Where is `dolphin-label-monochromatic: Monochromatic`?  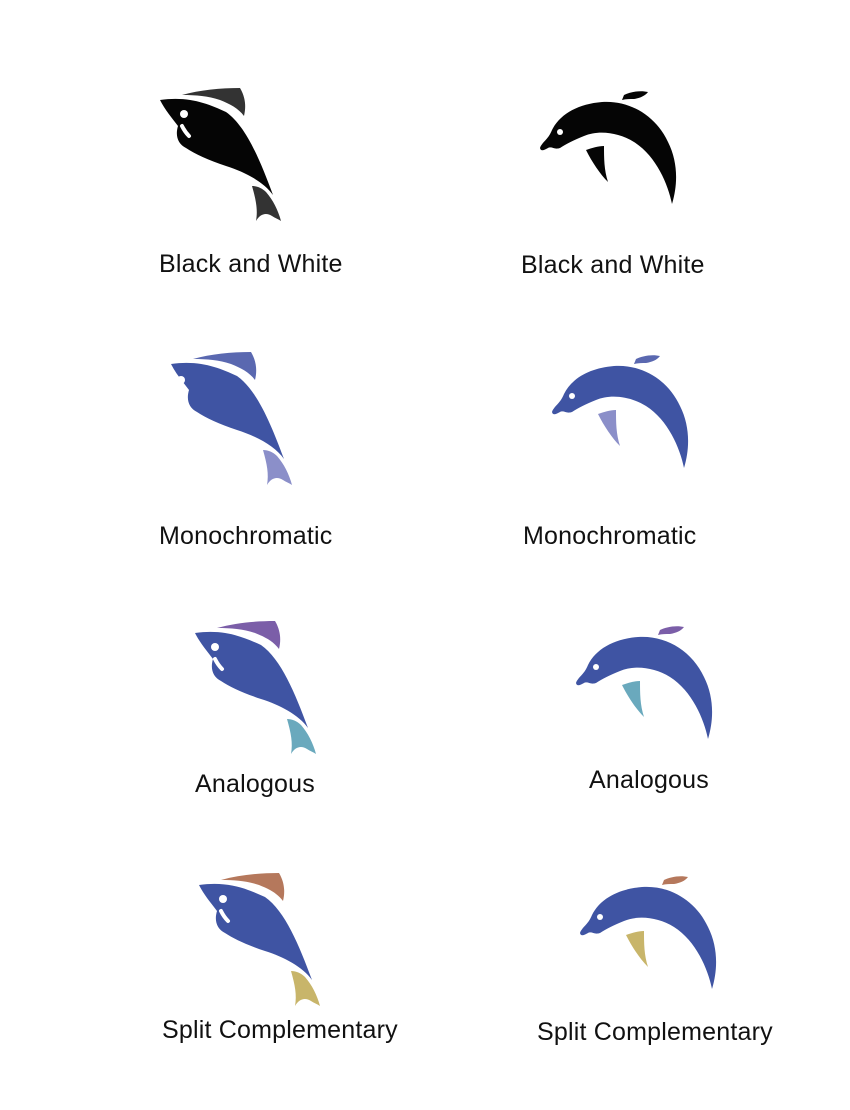
dolphin-label-monochromatic: Monochromatic is located at coordinates (610, 536).